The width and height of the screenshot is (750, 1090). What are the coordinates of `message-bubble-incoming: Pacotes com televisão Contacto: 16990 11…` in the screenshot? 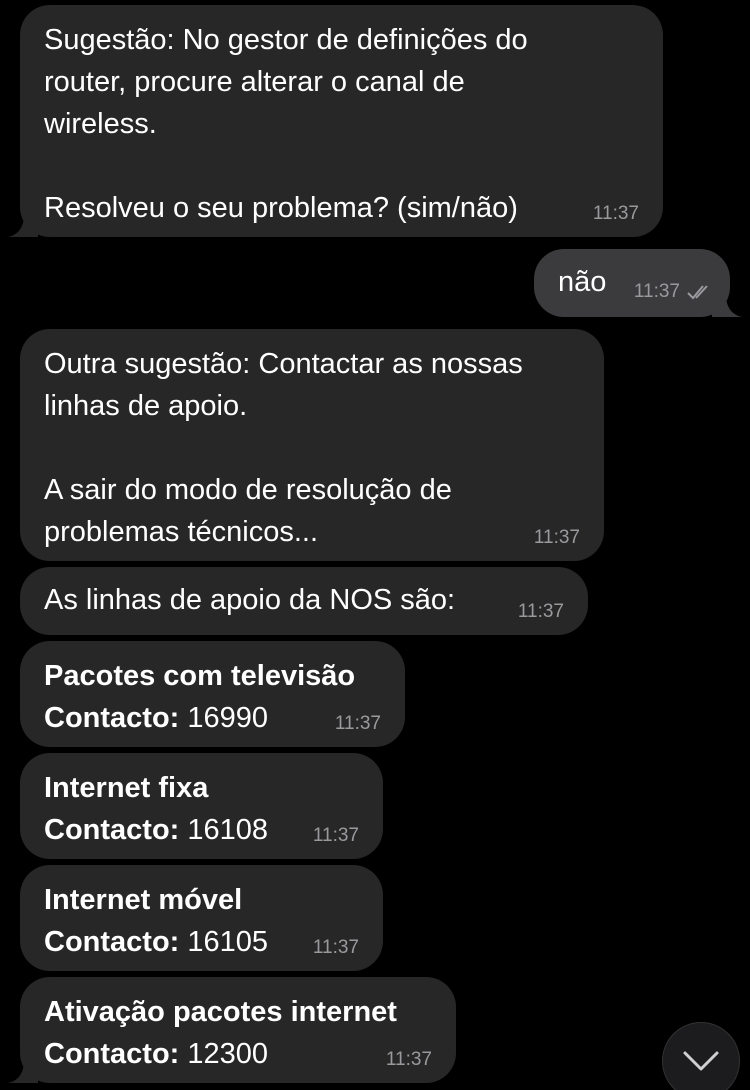 It's located at (212, 694).